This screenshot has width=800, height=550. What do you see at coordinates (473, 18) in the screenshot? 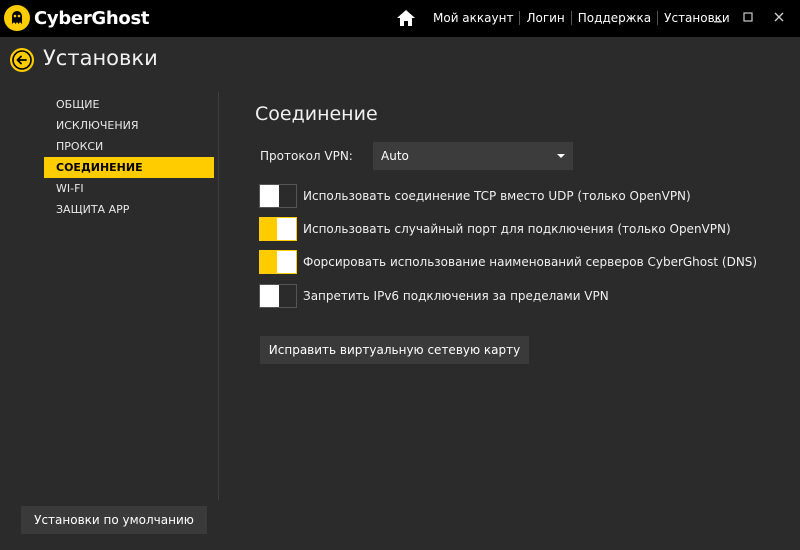
I see `nav-my-account: Мой аккаунт` at bounding box center [473, 18].